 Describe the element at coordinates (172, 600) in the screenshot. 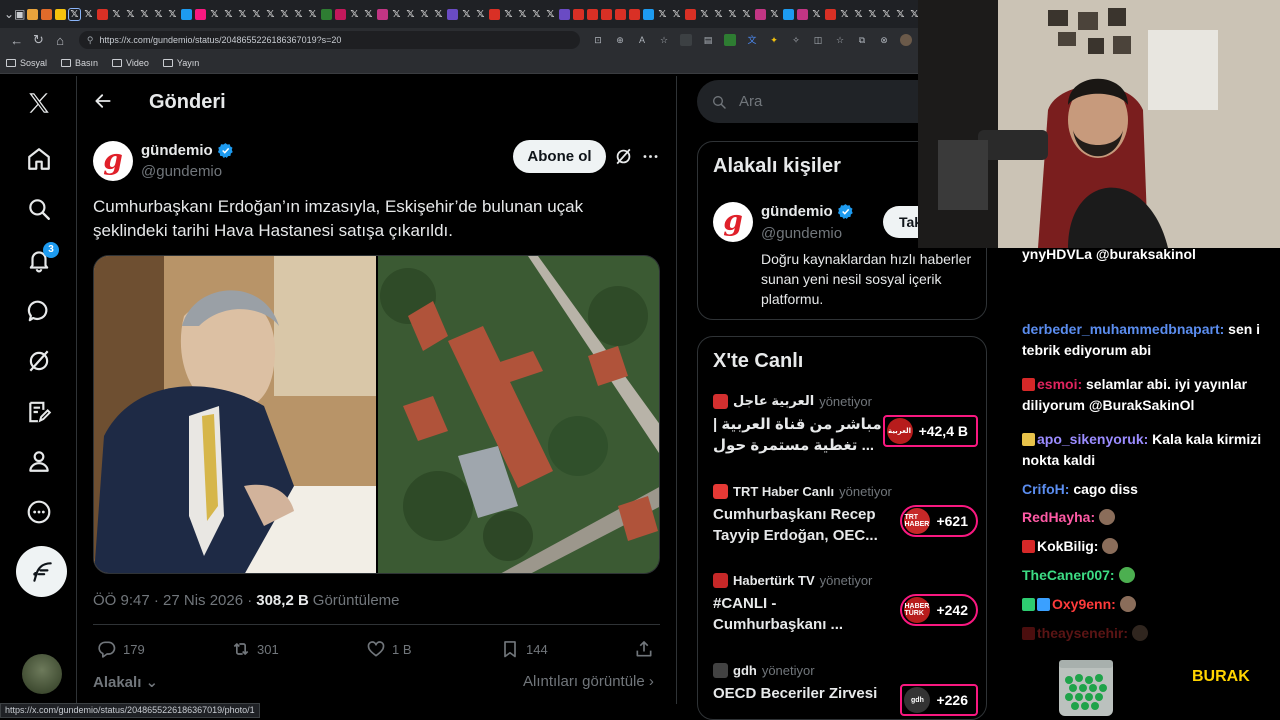

I see `post-time: ÖÖ 9:47 · 27 Nis 2026 ·` at that location.